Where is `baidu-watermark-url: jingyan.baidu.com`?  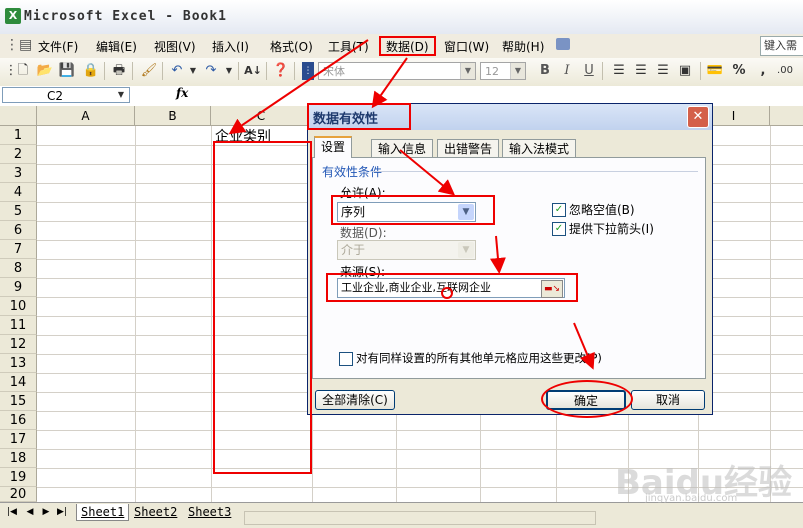 baidu-watermark-url: jingyan.baidu.com is located at coordinates (691, 498).